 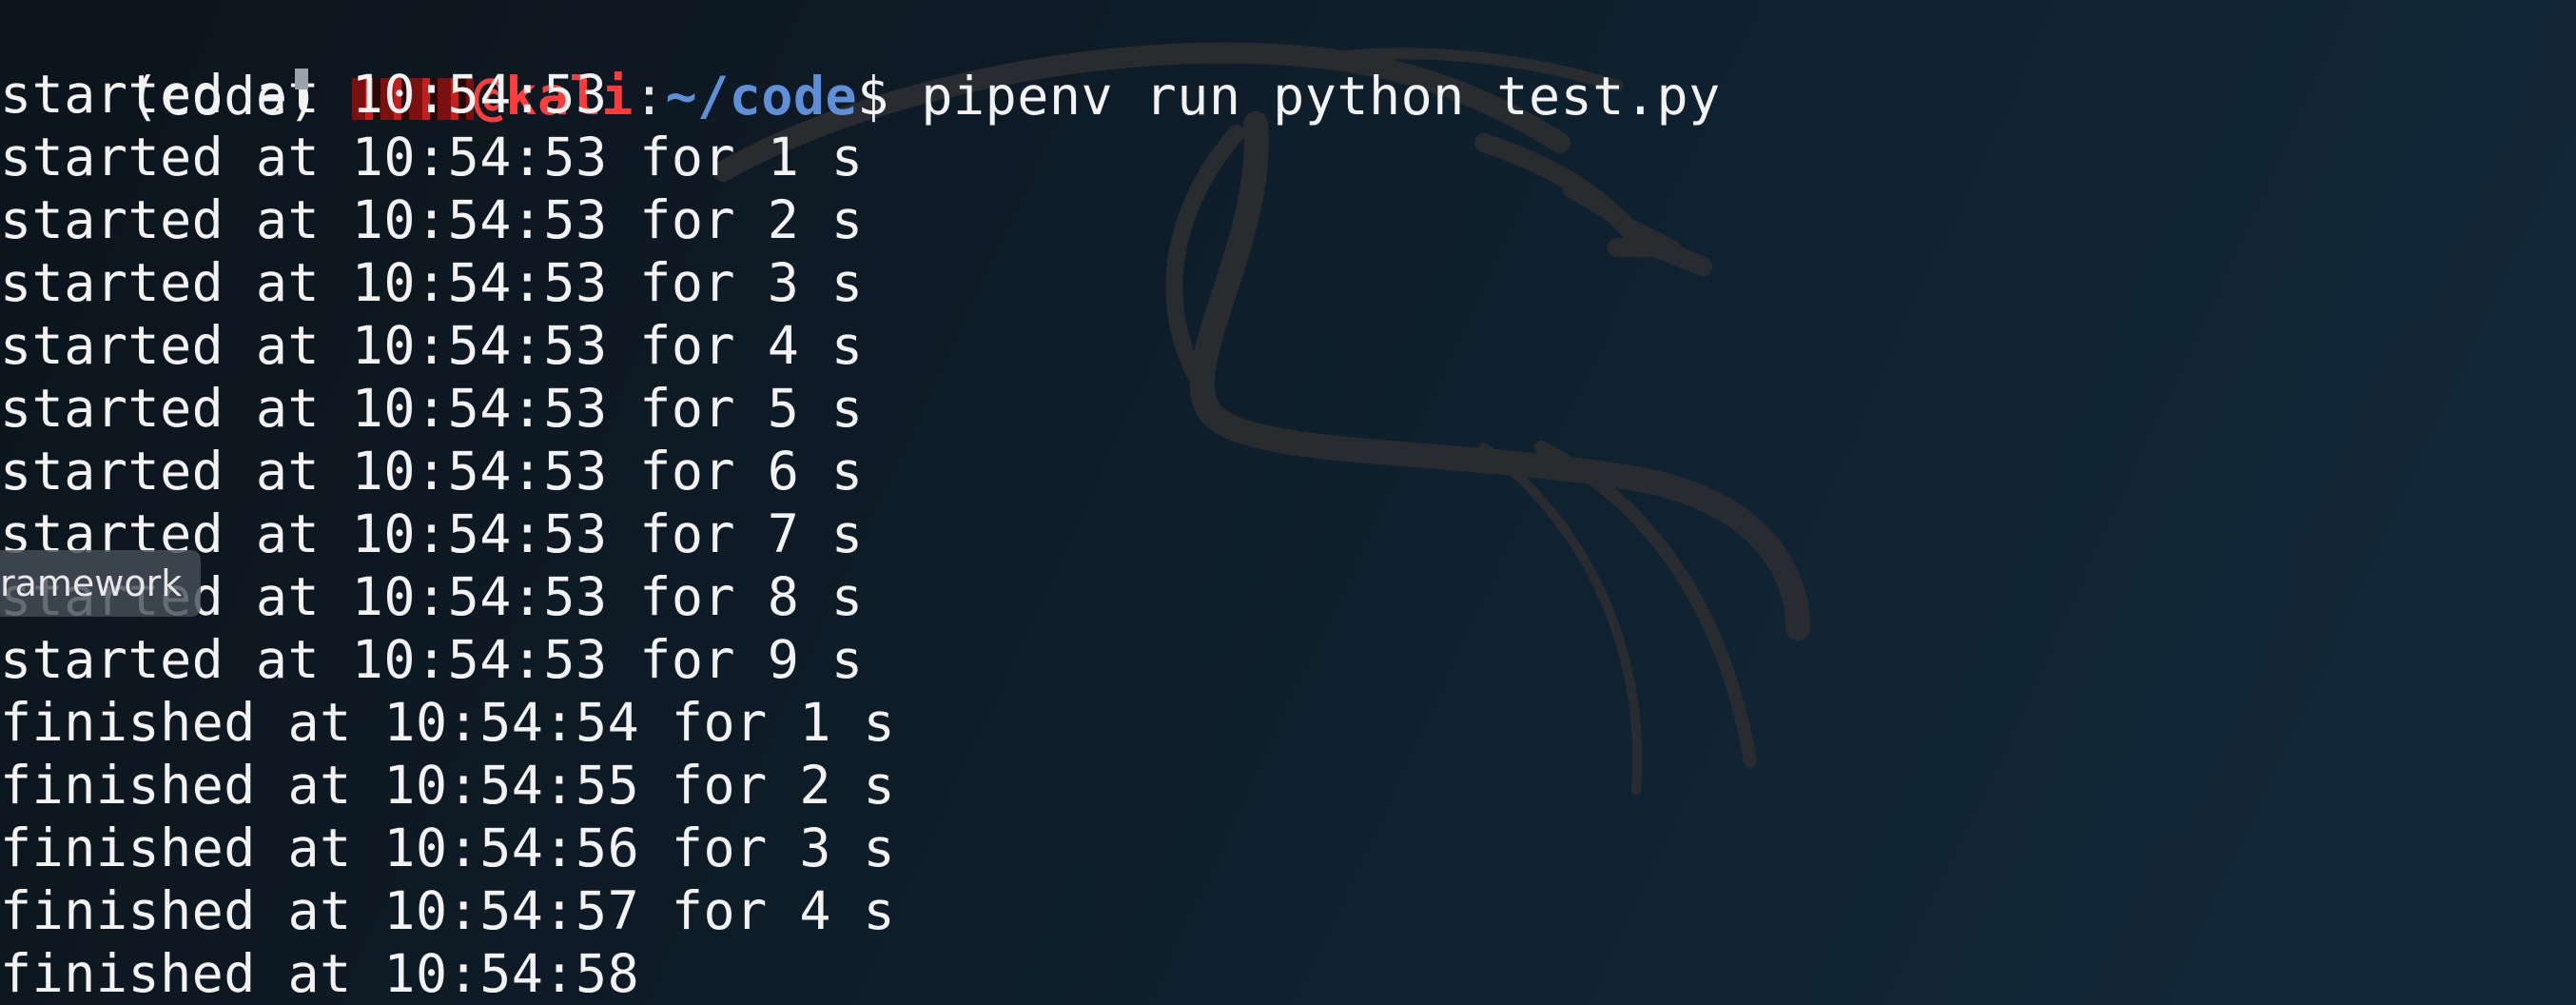 I want to click on prompt-path: ~/code, so click(x=762, y=96).